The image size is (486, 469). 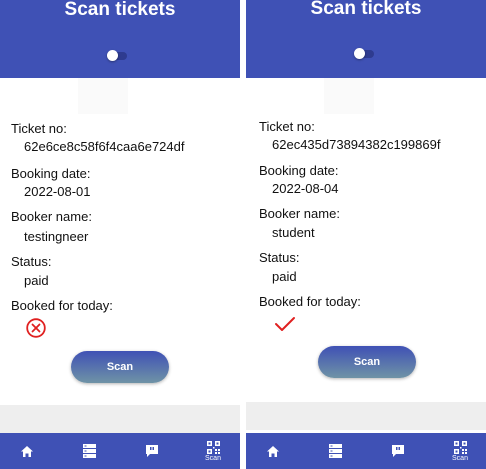 I want to click on booking-date-value: 2022-08-04, so click(x=305, y=188).